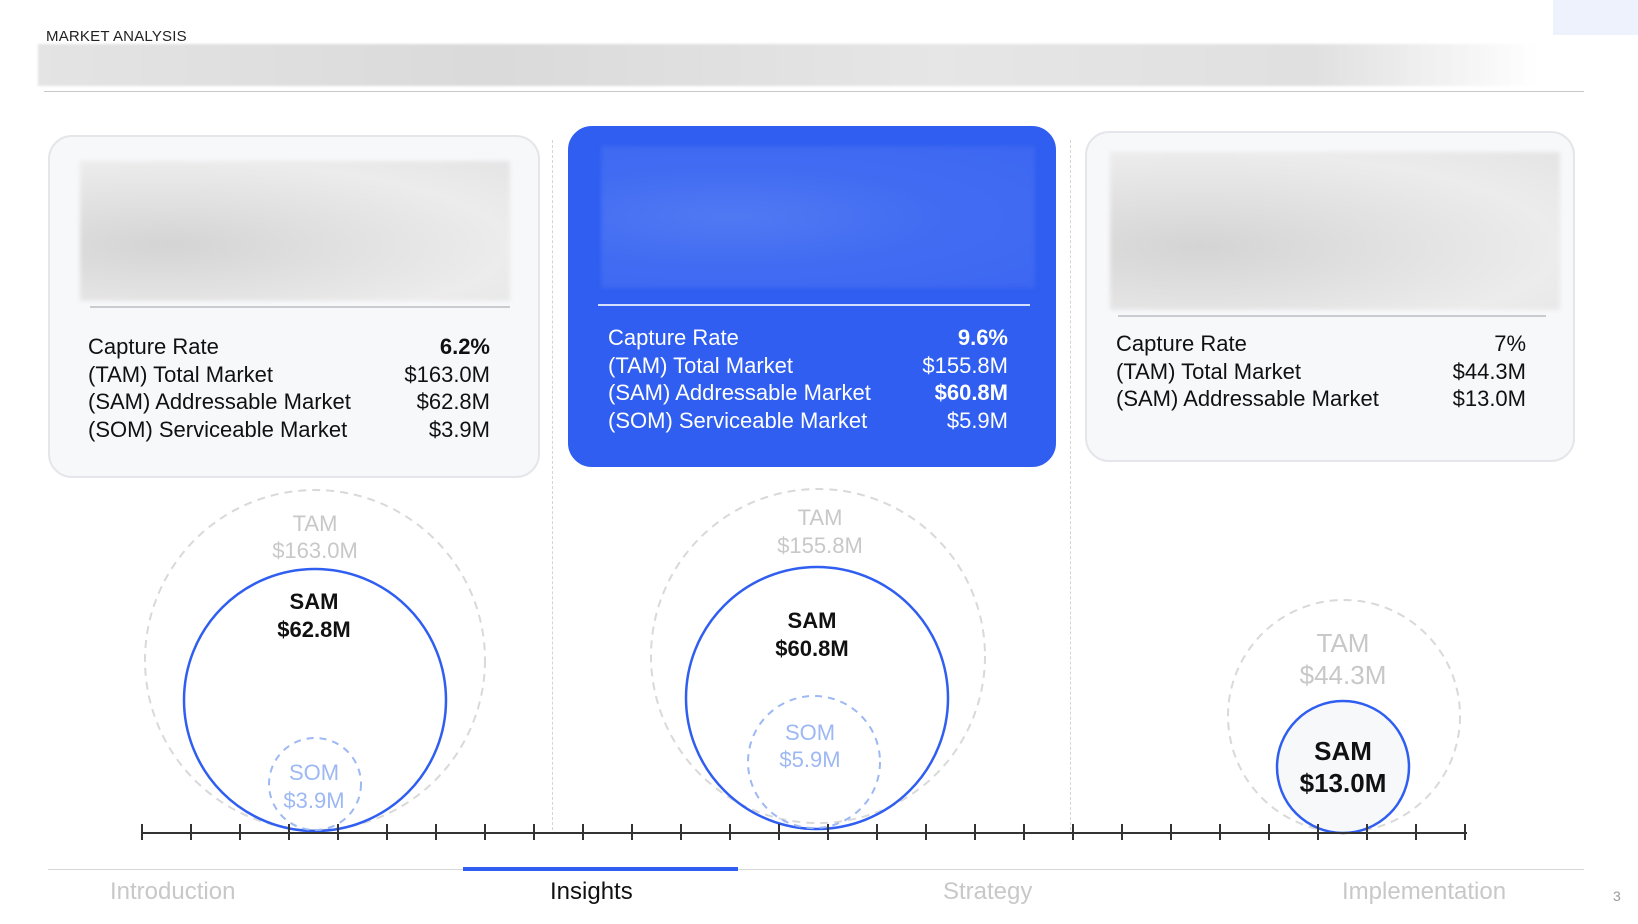 This screenshot has height=924, width=1638. I want to click on market-circles-1: TAM $163.0M SAM $62.8M SOM $3.9M, so click(315, 661).